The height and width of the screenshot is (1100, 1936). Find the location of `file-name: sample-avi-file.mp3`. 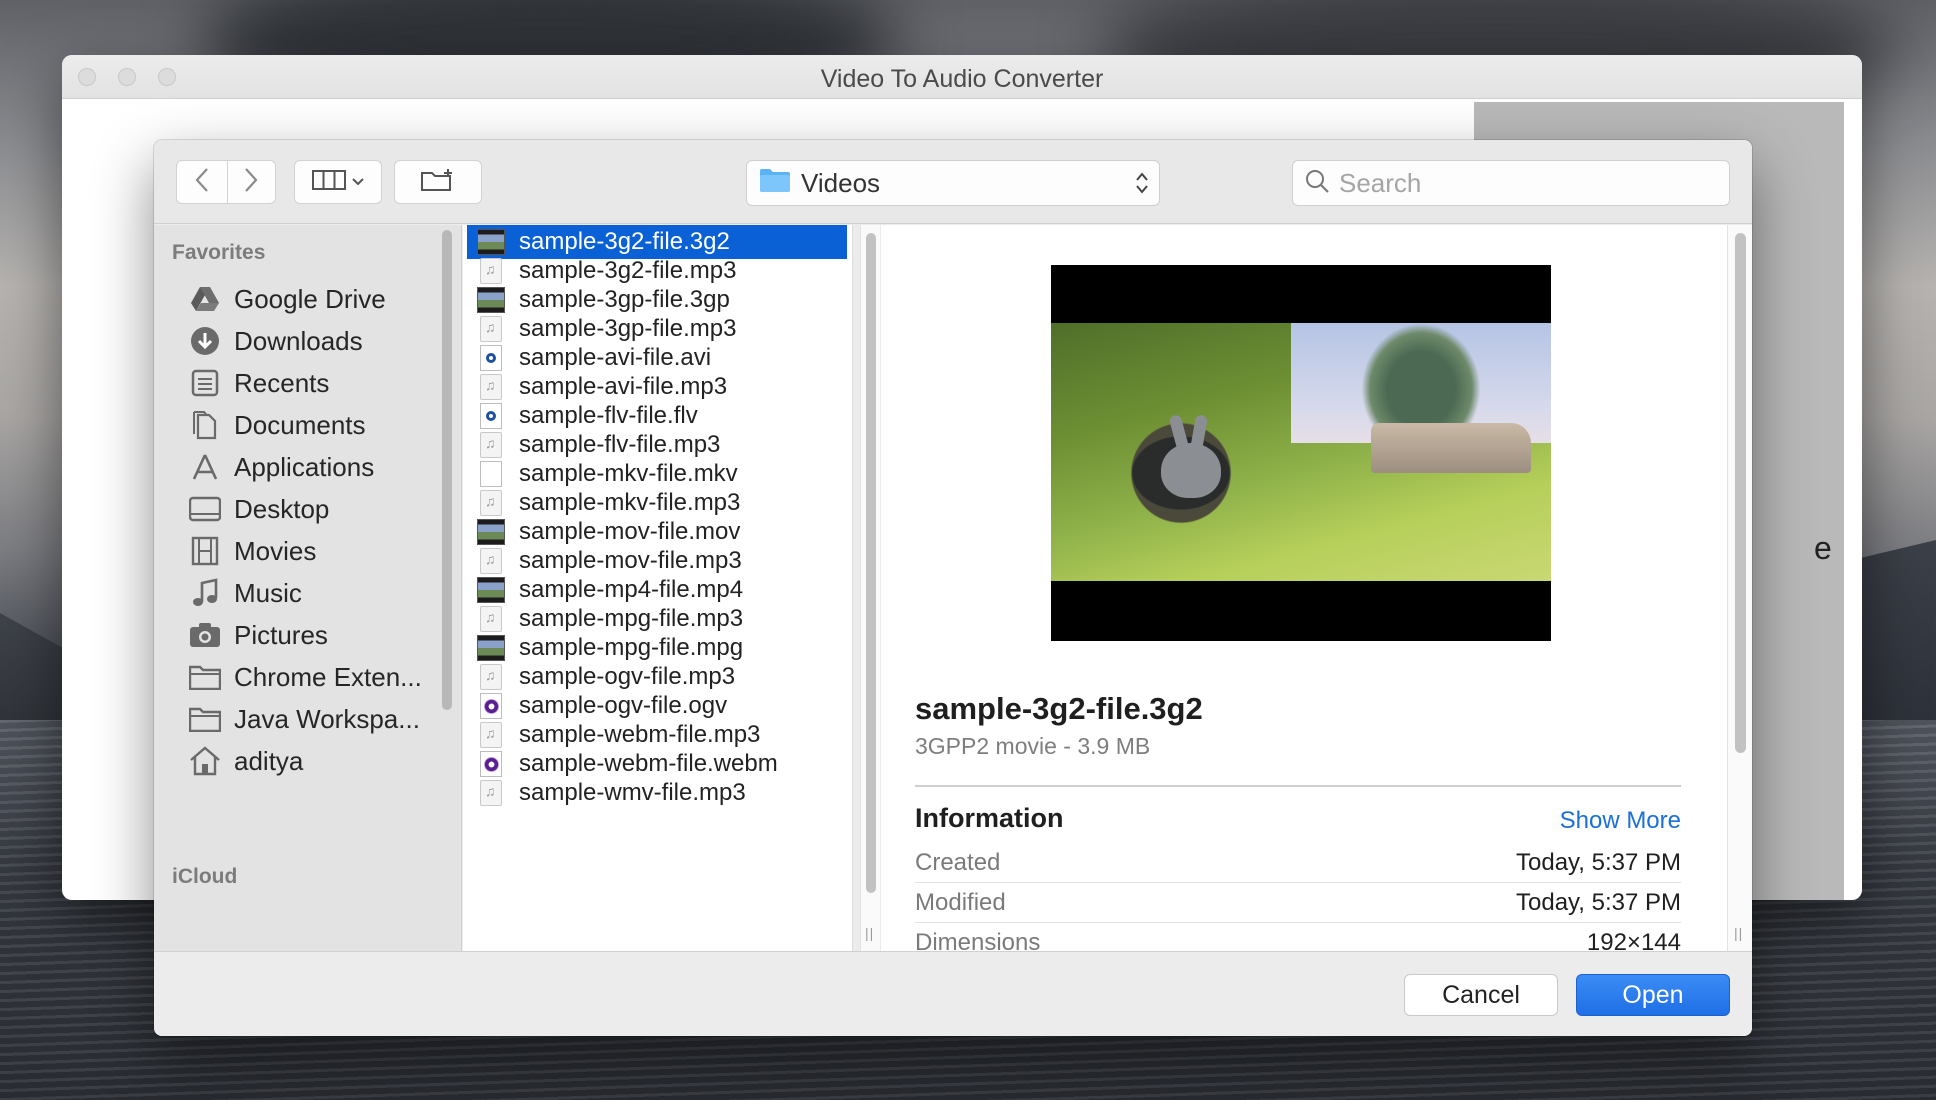

file-name: sample-avi-file.mp3 is located at coordinates (623, 386).